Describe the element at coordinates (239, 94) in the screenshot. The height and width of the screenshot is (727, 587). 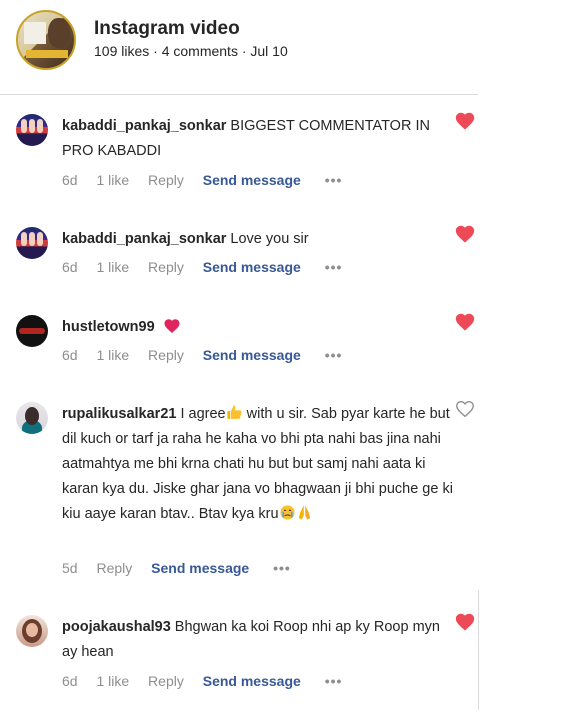
I see `divider` at that location.